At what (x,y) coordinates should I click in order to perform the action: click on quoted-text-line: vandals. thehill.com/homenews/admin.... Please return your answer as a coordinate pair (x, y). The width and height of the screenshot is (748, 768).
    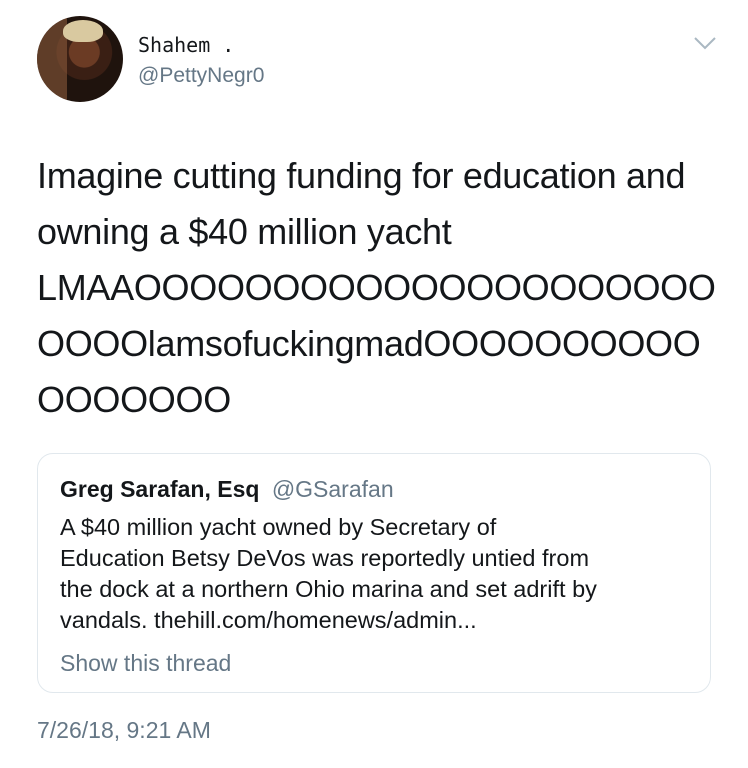
    Looking at the image, I should click on (268, 620).